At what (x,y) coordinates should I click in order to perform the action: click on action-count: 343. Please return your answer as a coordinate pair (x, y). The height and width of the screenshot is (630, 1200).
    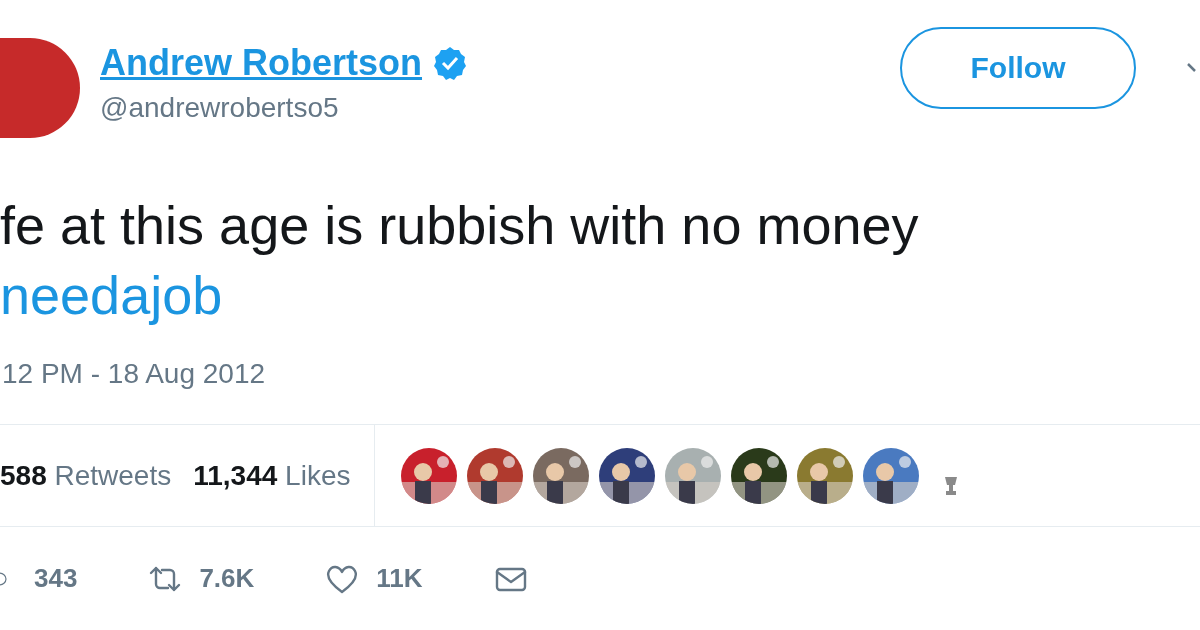
    Looking at the image, I should click on (56, 579).